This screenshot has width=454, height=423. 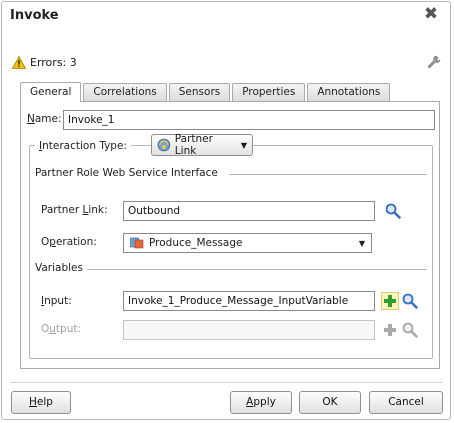 I want to click on partner-link-field: Outbound, so click(x=249, y=211).